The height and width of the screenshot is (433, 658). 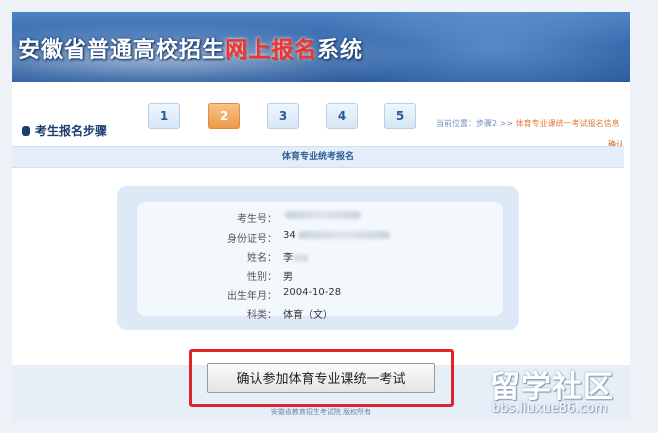 What do you see at coordinates (252, 239) in the screenshot?
I see `info-label: 身份证号：` at bounding box center [252, 239].